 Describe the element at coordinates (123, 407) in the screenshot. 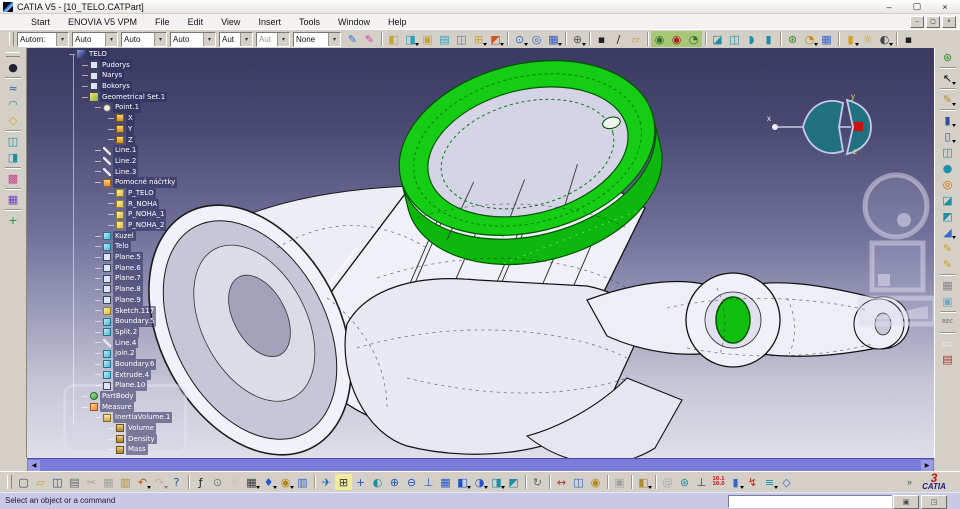

I see `tree-item-measure: Measure` at that location.